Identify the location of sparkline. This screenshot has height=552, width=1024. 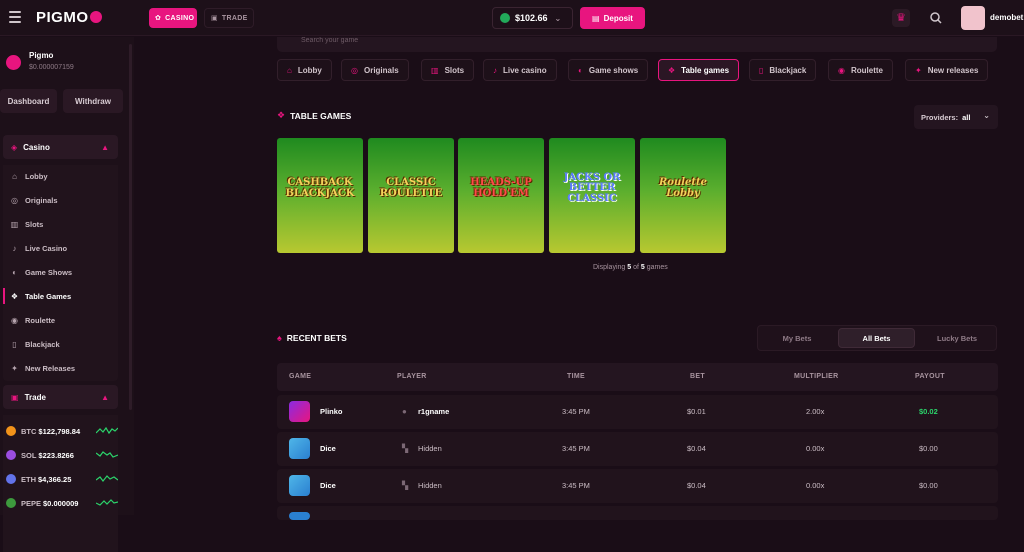
(107, 430).